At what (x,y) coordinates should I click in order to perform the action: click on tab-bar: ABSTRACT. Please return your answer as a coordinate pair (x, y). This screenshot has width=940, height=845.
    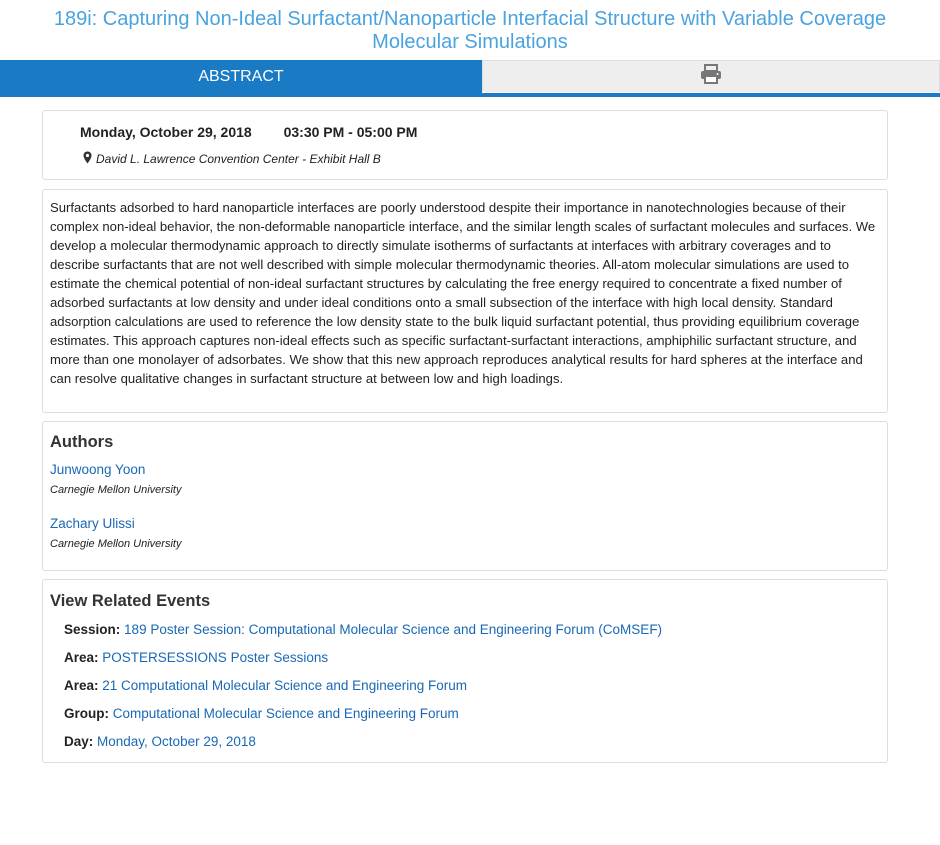
    Looking at the image, I should click on (470, 78).